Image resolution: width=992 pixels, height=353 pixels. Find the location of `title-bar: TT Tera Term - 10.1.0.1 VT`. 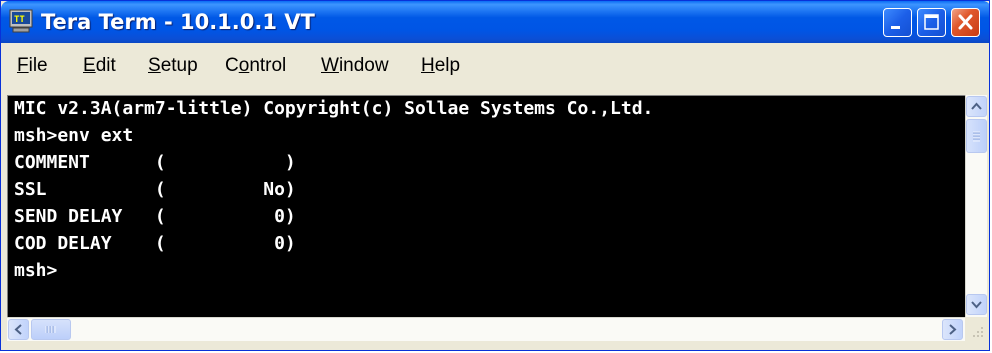

title-bar: TT Tera Term - 10.1.0.1 VT is located at coordinates (495, 22).